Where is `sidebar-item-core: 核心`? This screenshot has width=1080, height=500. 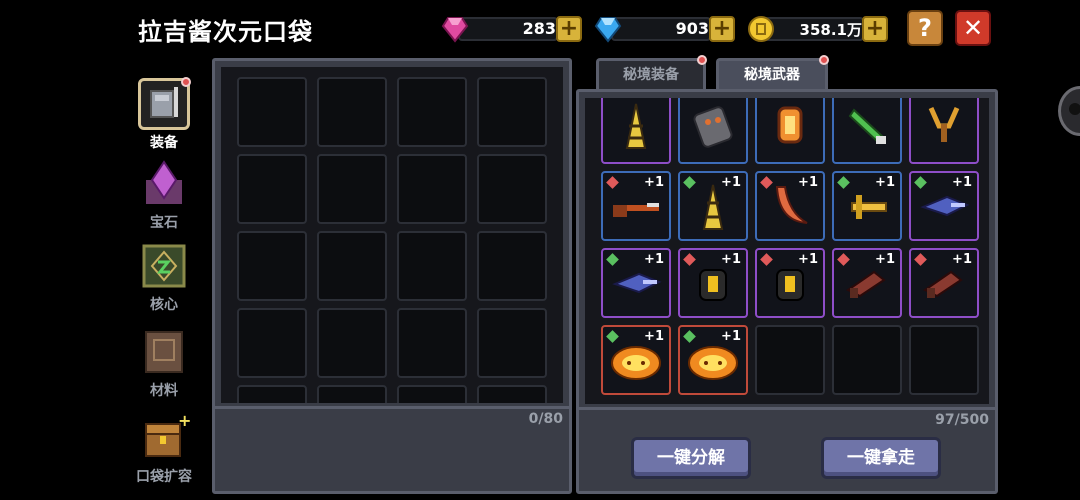 sidebar-item-core: 核心 is located at coordinates (164, 277).